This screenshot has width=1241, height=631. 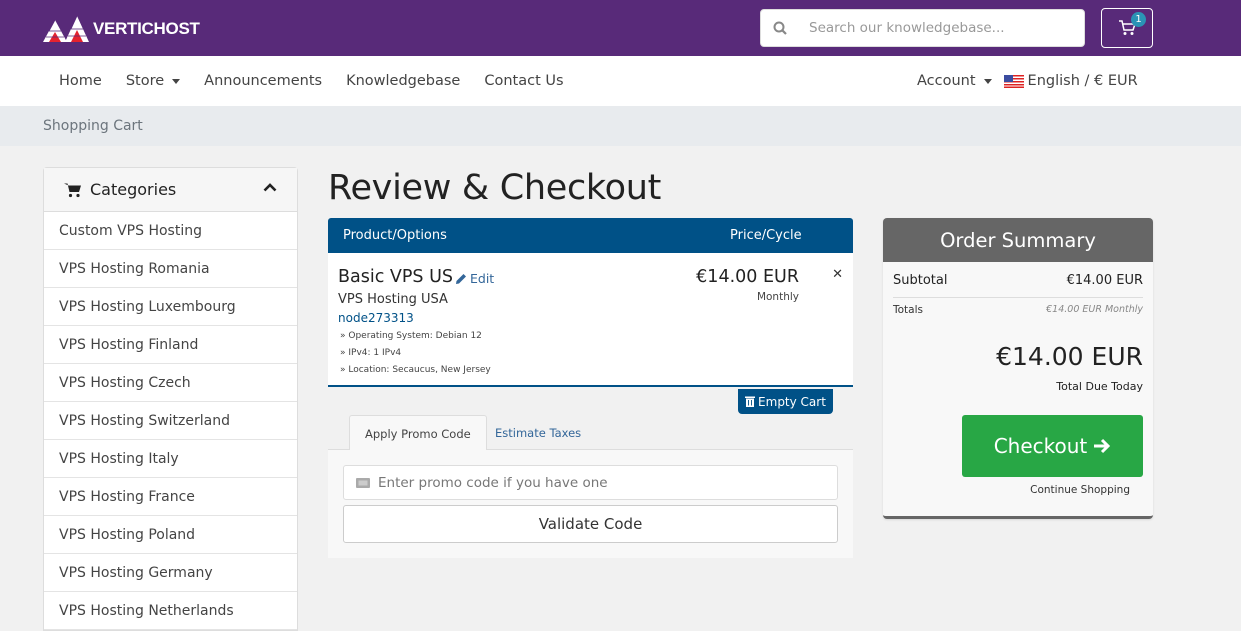 What do you see at coordinates (393, 299) in the screenshot?
I see `product-group: VPS Hosting USA` at bounding box center [393, 299].